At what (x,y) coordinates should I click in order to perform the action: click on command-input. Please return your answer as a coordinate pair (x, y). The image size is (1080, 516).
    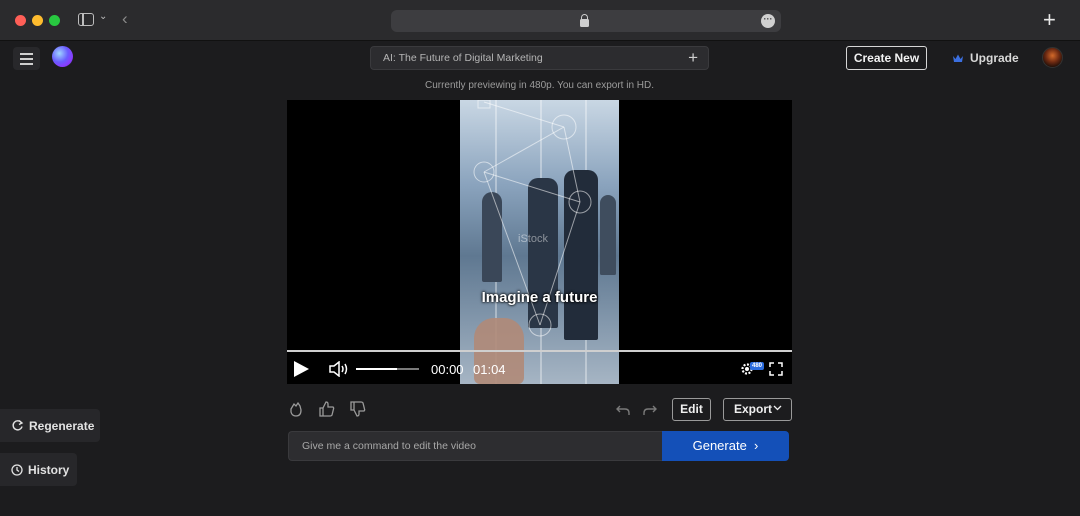
    Looking at the image, I should click on (475, 446).